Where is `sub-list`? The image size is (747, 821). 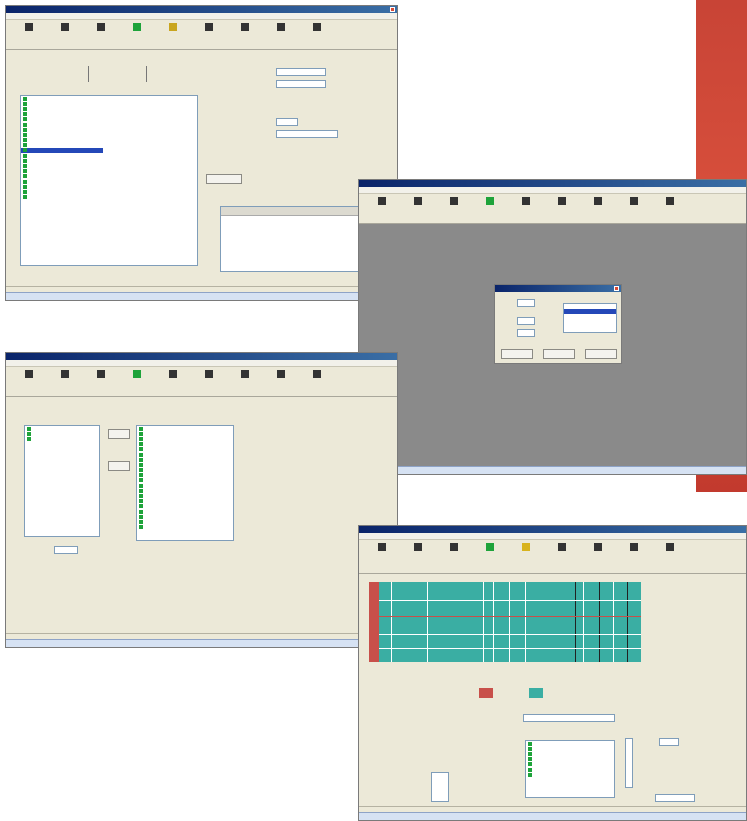
sub-list is located at coordinates (290, 239).